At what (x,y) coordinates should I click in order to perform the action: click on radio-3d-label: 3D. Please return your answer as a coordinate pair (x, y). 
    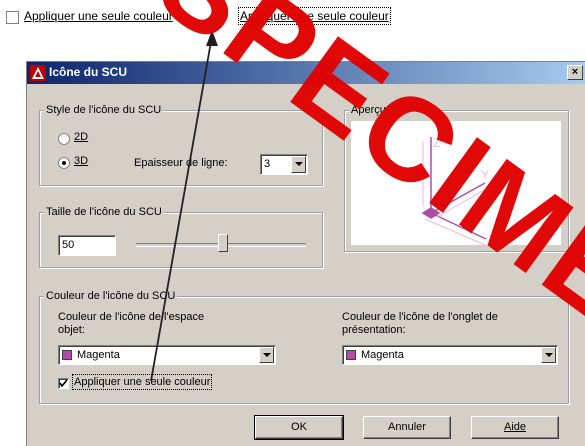
    Looking at the image, I should click on (81, 161).